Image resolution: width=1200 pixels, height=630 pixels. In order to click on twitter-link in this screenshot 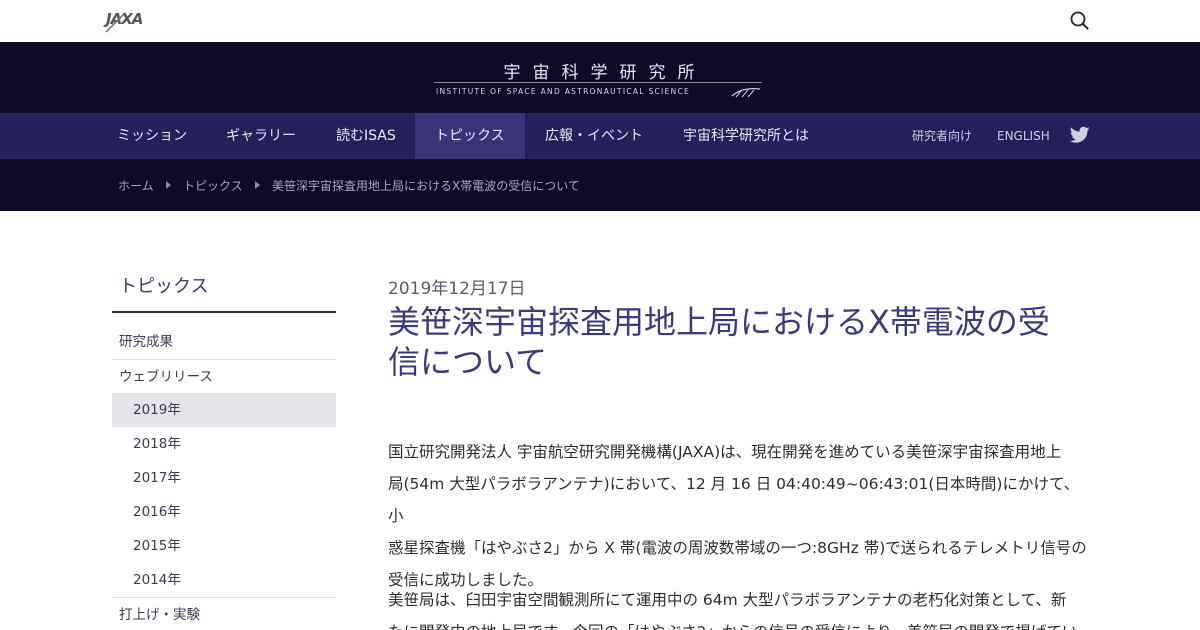, I will do `click(1079, 135)`.